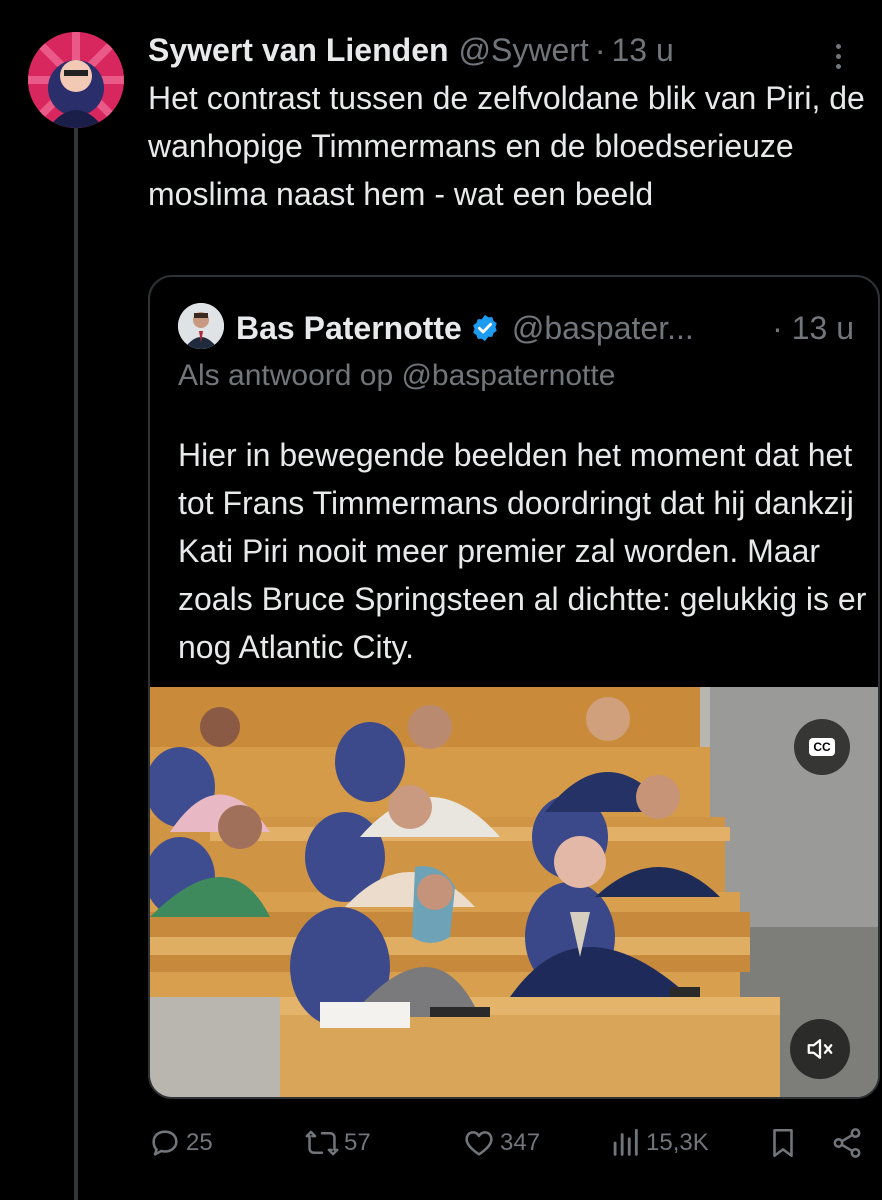  I want to click on tweet-header: Sywert van Lienden @Sywert · 13 u, so click(505, 50).